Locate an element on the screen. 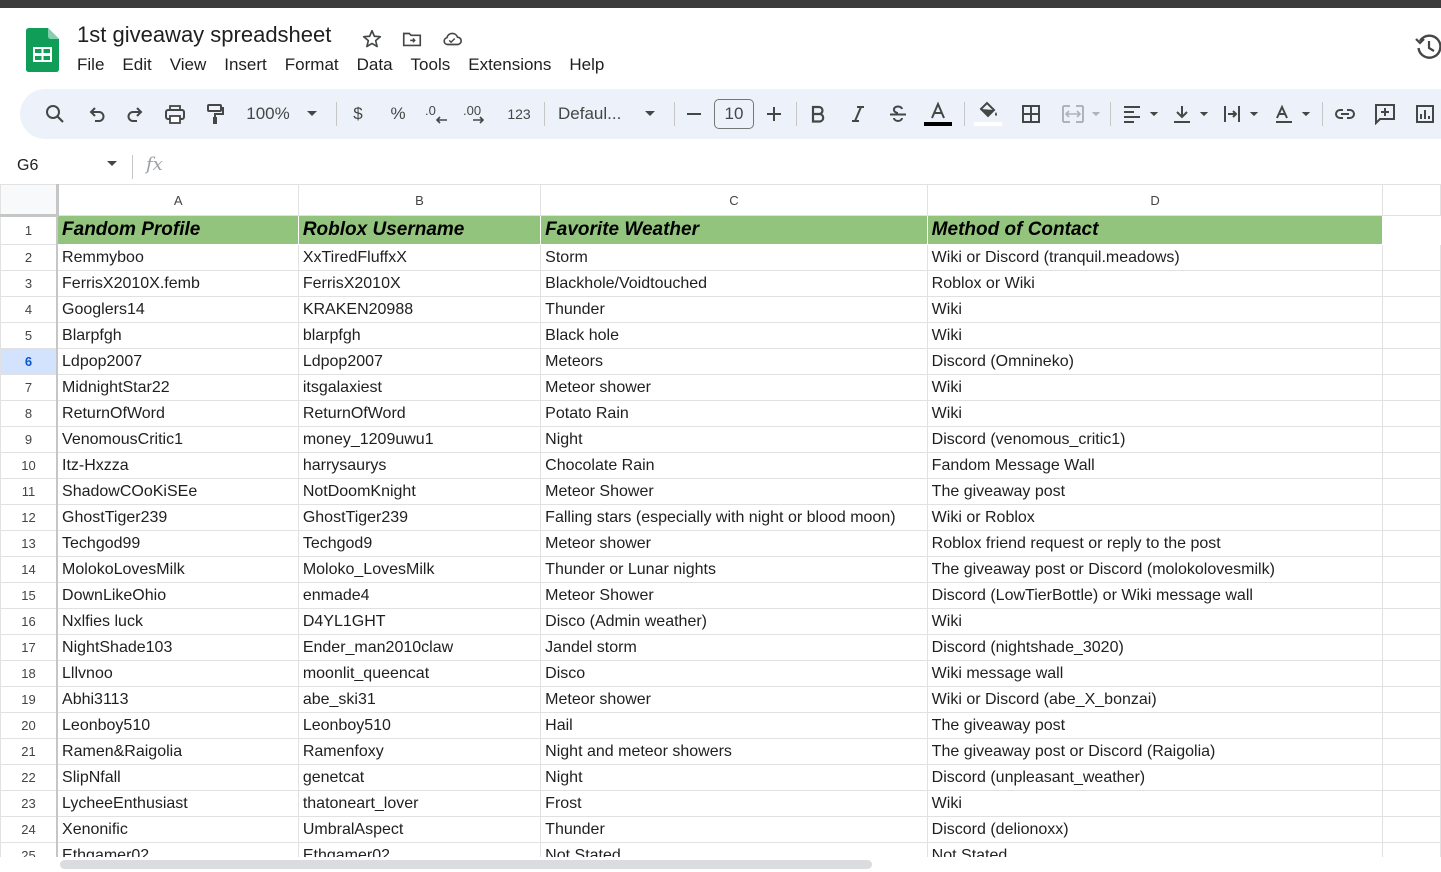  horizontal-scrollbar is located at coordinates (466, 864).